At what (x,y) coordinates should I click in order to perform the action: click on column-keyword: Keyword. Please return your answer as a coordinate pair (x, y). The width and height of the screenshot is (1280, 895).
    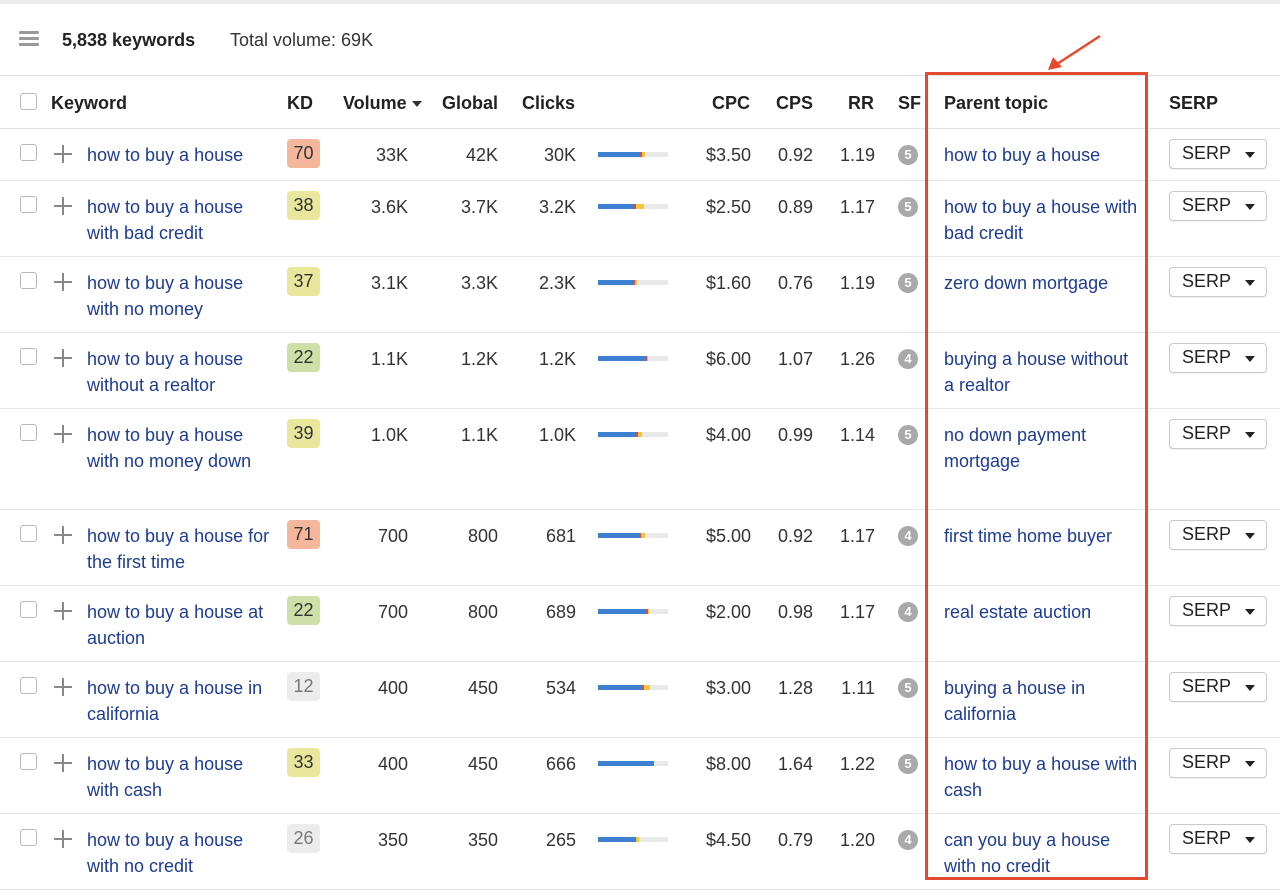
    Looking at the image, I should click on (89, 103).